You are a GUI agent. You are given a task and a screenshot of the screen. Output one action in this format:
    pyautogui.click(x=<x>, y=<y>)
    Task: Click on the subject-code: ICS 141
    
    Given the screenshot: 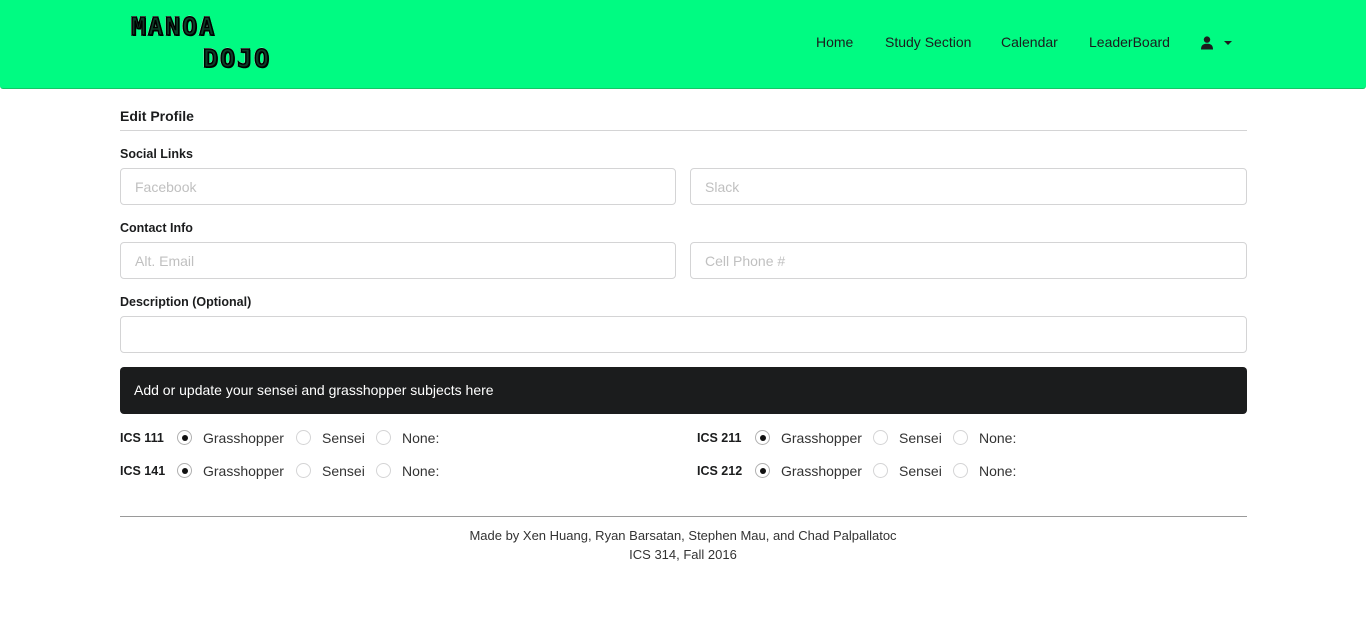 What is the action you would take?
    pyautogui.click(x=143, y=471)
    